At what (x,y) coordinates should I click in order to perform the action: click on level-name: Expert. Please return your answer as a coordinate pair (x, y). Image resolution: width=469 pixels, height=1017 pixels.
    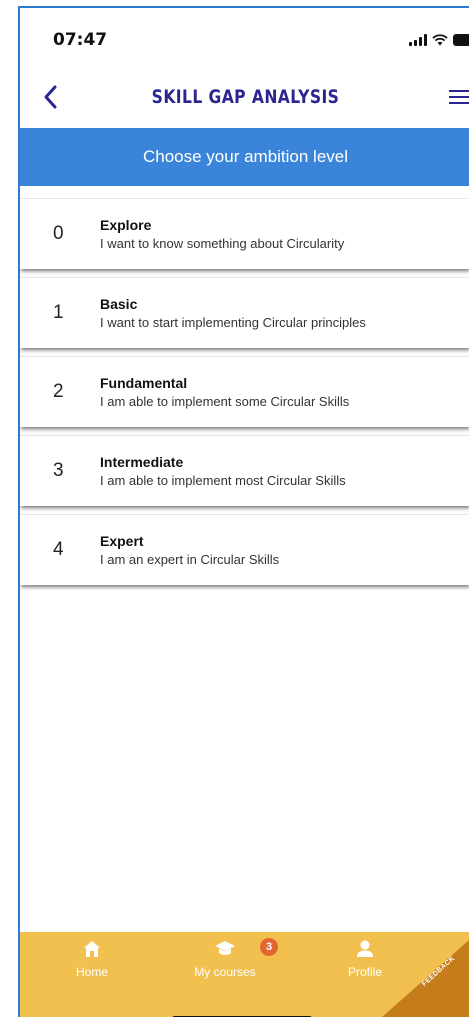
    Looking at the image, I should click on (122, 541).